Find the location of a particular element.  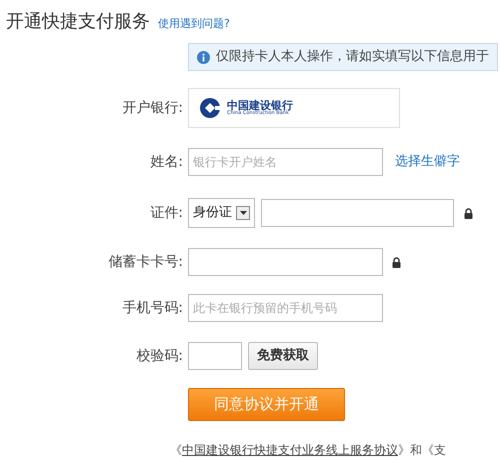

phone-input: 此卡在银行预留的手机号码 is located at coordinates (285, 308).